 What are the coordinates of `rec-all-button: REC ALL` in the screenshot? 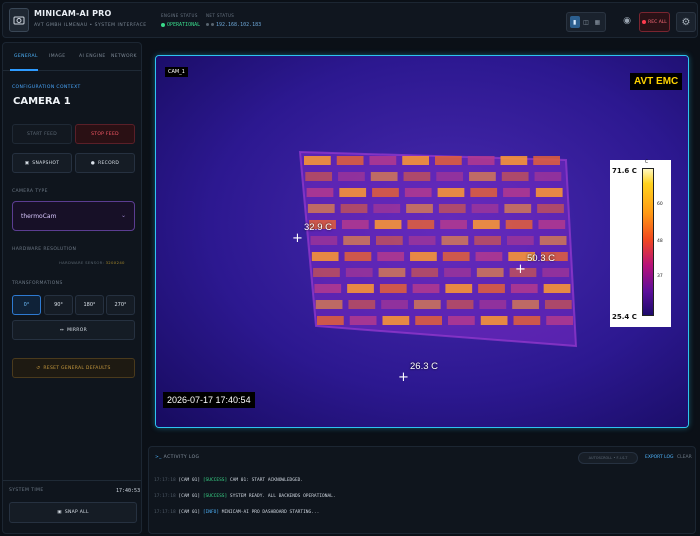 It's located at (654, 22).